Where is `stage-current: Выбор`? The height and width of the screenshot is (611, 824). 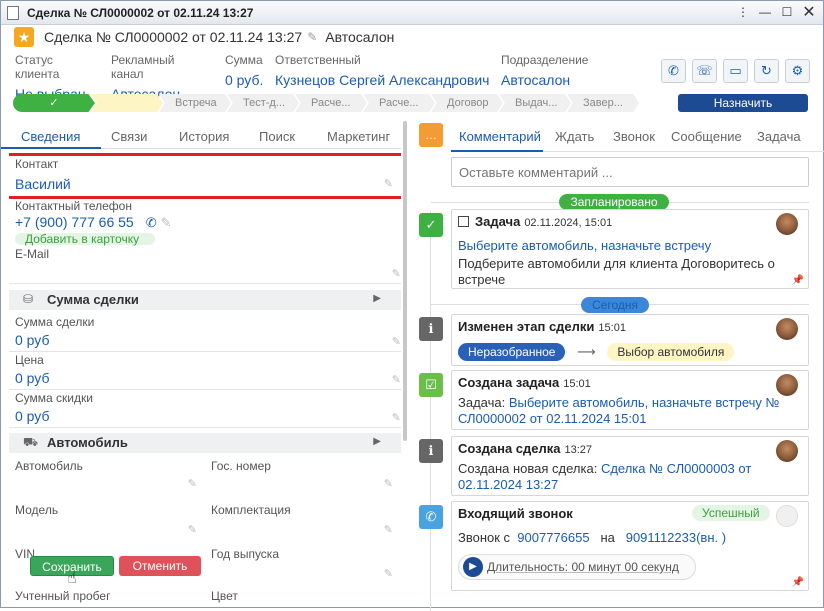
stage-current: Выбор is located at coordinates (127, 103).